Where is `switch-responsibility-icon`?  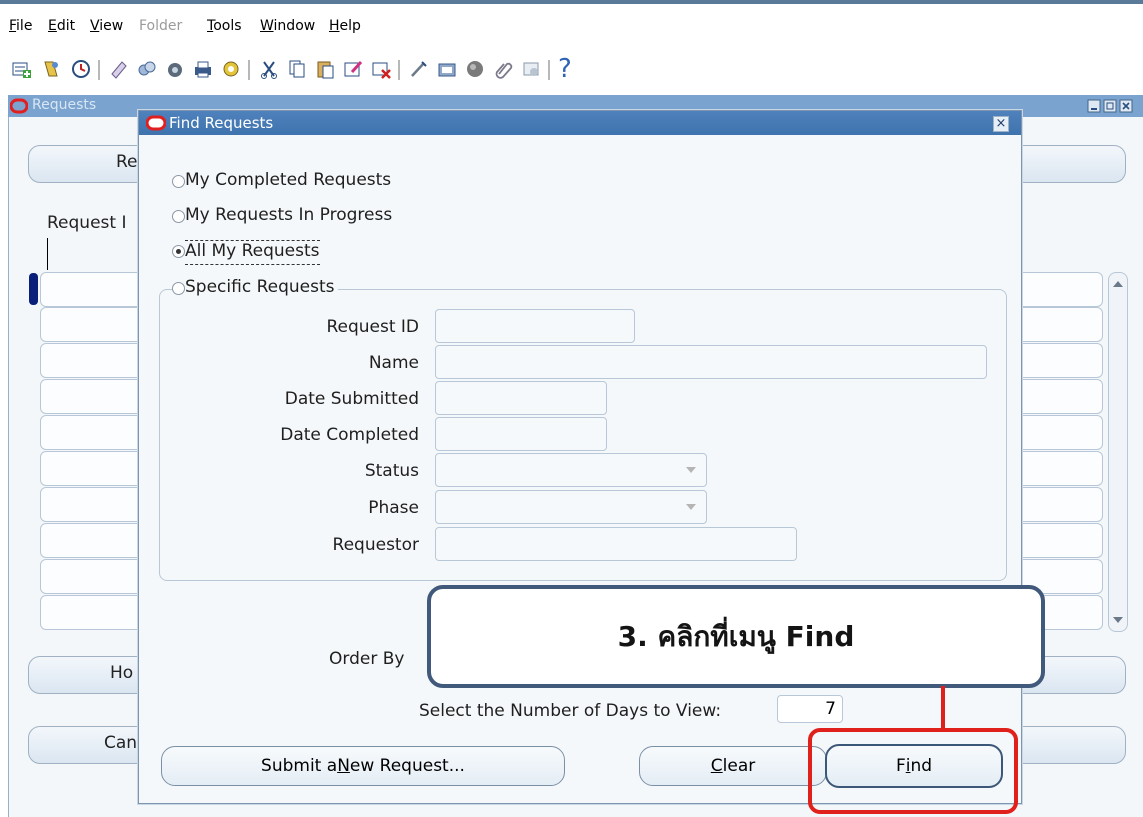
switch-responsibility-icon is located at coordinates (147, 69).